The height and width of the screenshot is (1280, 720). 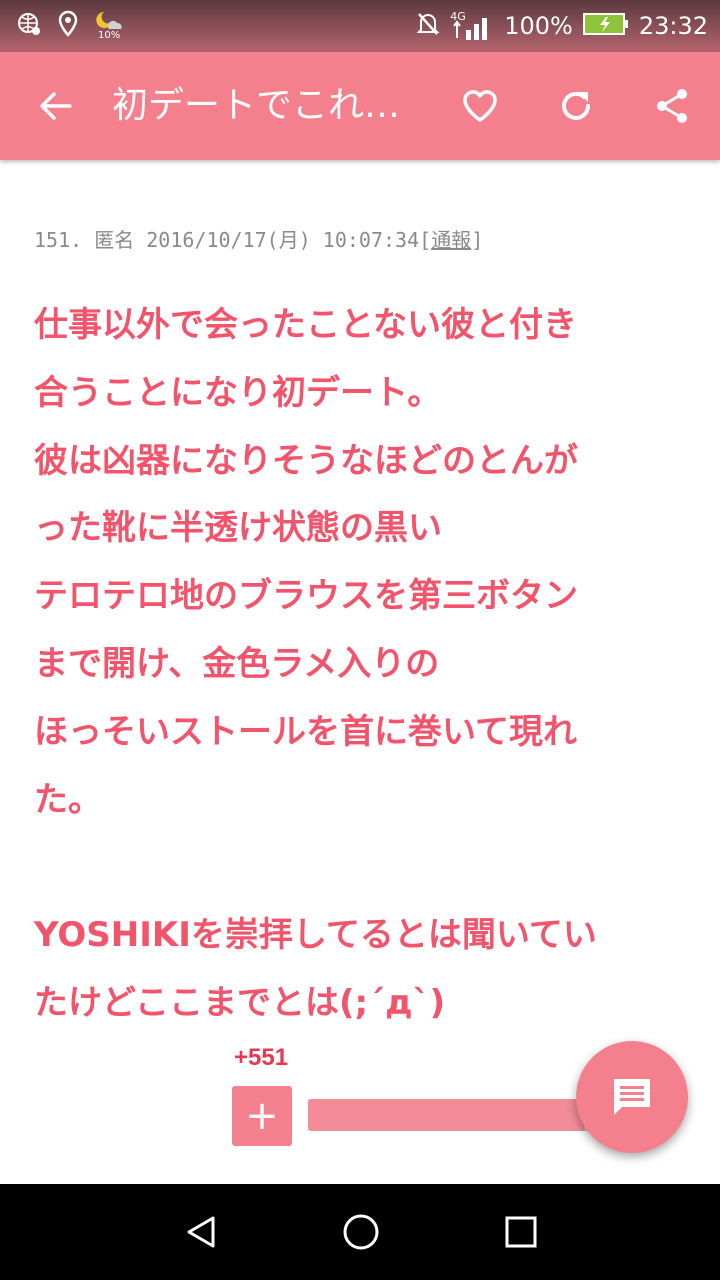 What do you see at coordinates (114, 240) in the screenshot?
I see `post-author: 匿名` at bounding box center [114, 240].